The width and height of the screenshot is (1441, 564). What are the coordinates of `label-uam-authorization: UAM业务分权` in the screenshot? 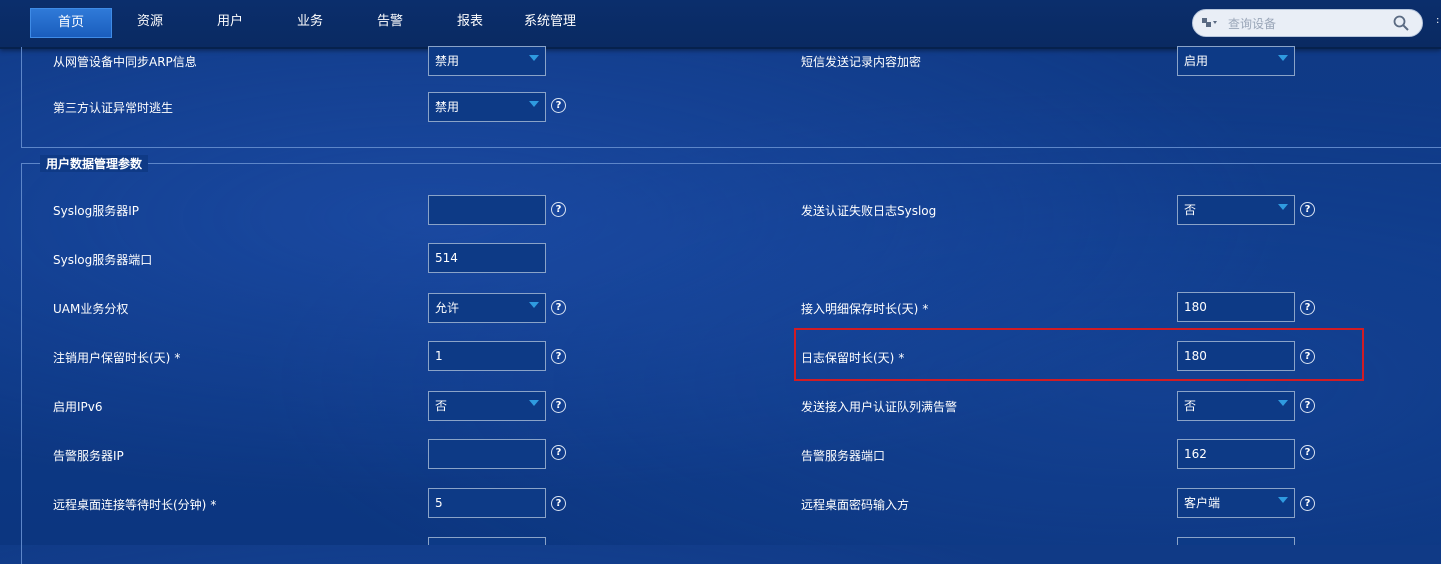 It's located at (91, 309).